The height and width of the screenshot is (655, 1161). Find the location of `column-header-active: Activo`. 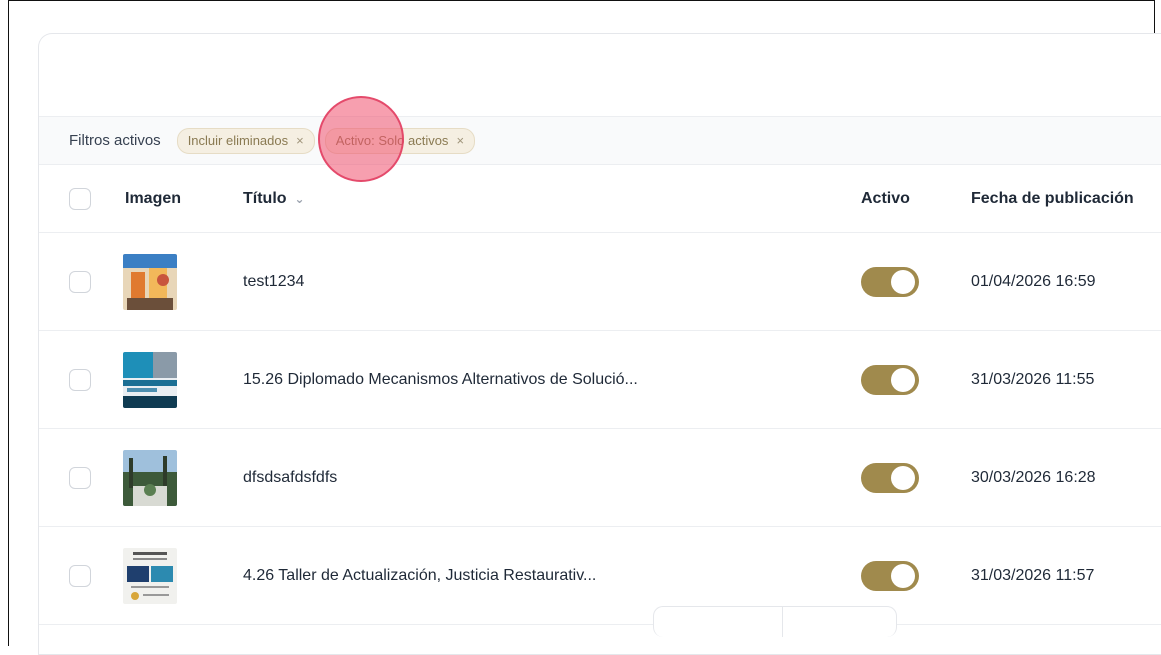

column-header-active: Activo is located at coordinates (885, 198).